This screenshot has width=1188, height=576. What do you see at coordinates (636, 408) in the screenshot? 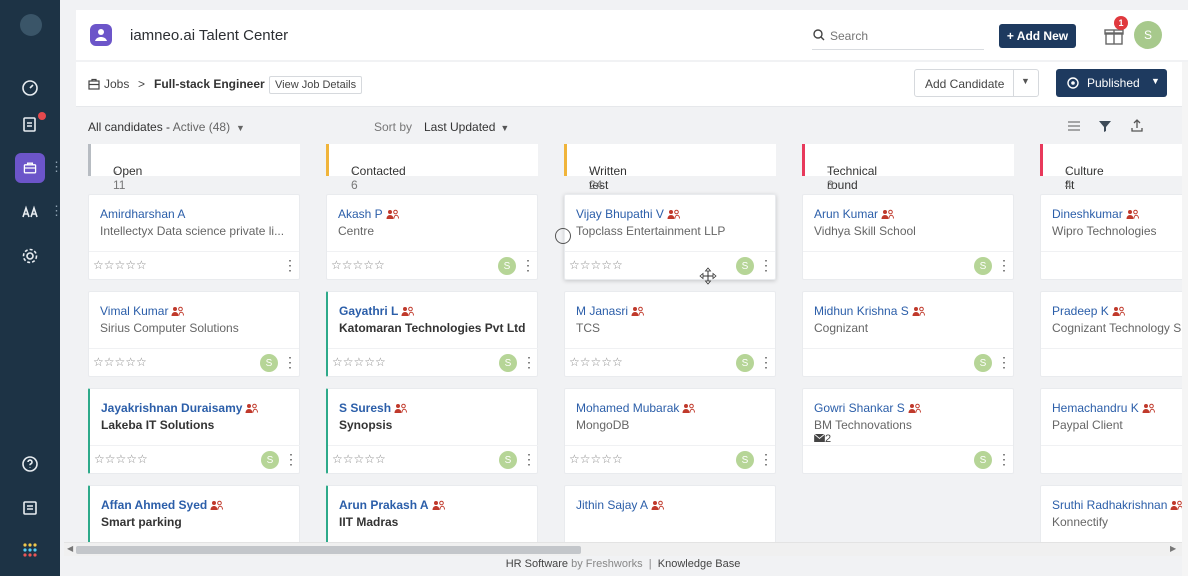
I see `candidate-name: Mohamed Mubarak` at bounding box center [636, 408].